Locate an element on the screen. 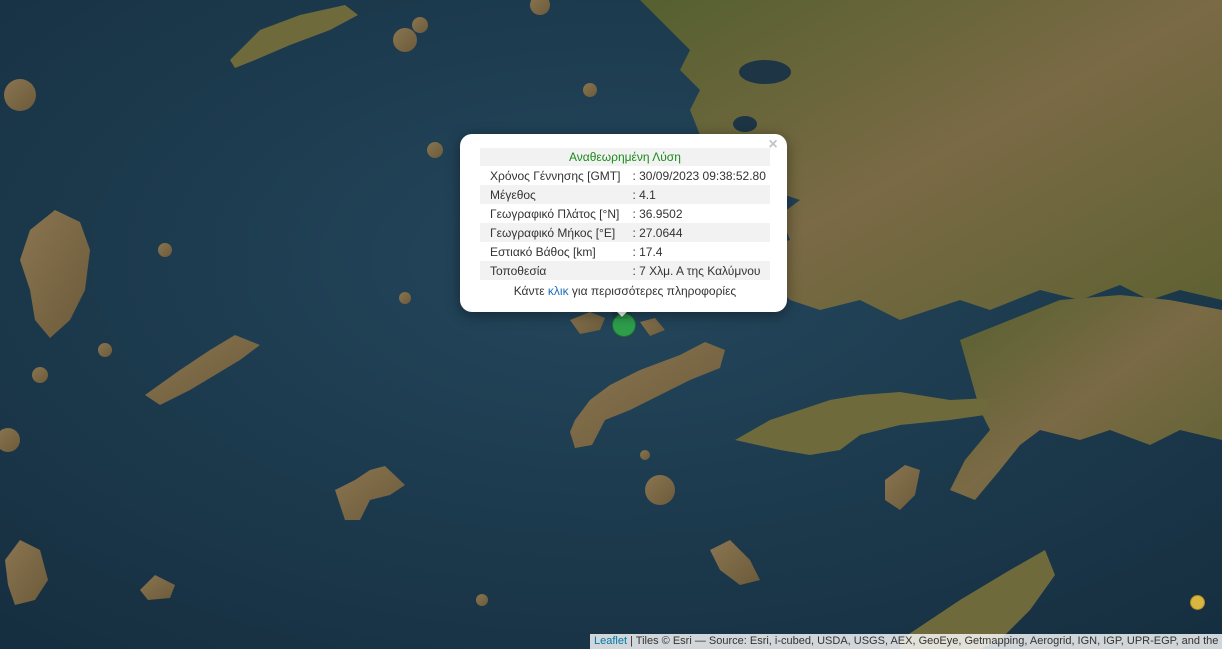 The image size is (1222, 649). depth-label: Εστιακό Βάθος [km] is located at coordinates (543, 251).